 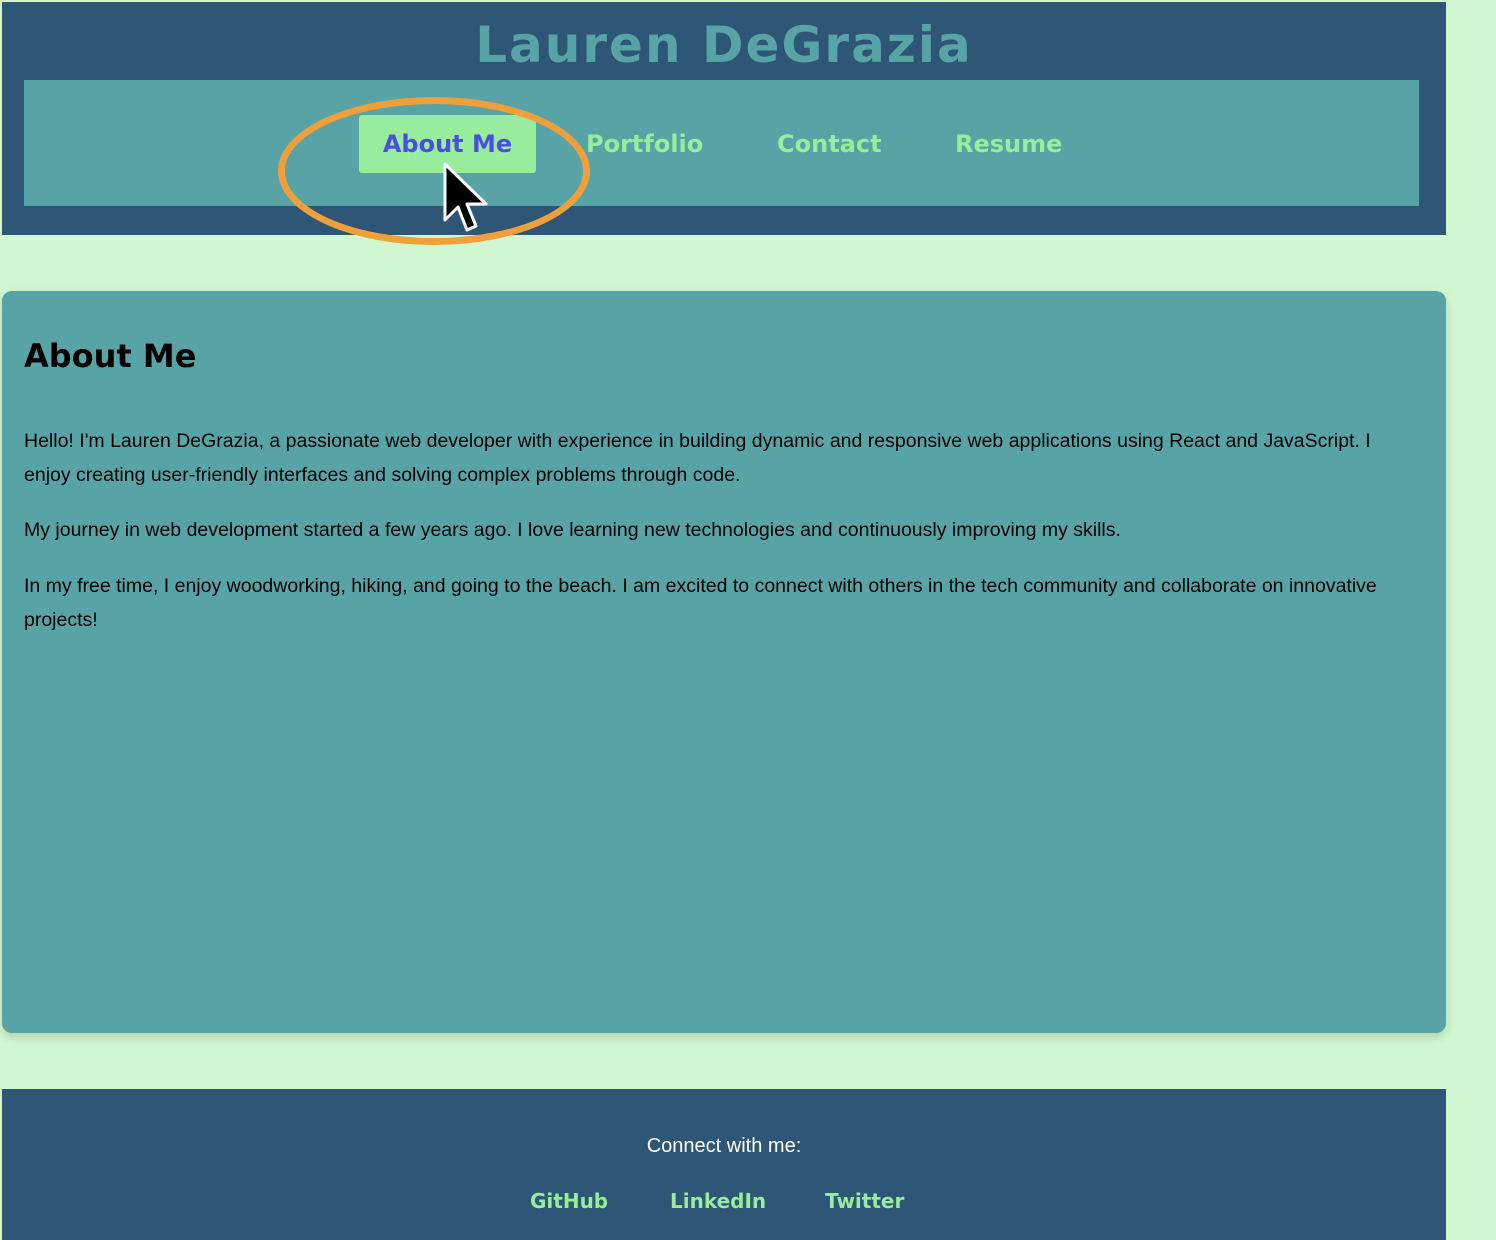 What do you see at coordinates (724, 1164) in the screenshot?
I see `site-footer: Connect with me: GitHub LinkedIn Twitter` at bounding box center [724, 1164].